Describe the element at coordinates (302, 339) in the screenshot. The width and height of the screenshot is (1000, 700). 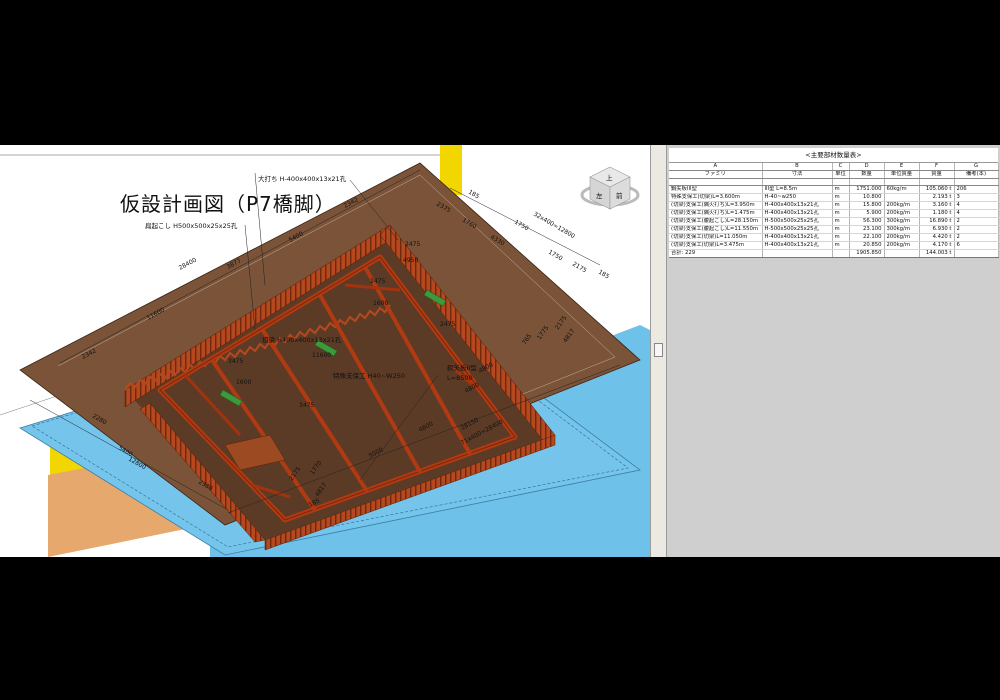
I see `label-tie-beam: 切梁 H400x400x13x21孔` at that location.